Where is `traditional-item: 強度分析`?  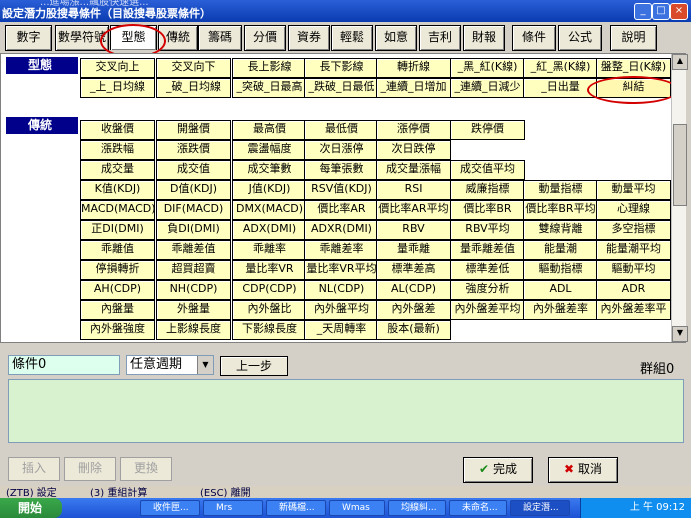
traditional-item: 強度分析 is located at coordinates (487, 290).